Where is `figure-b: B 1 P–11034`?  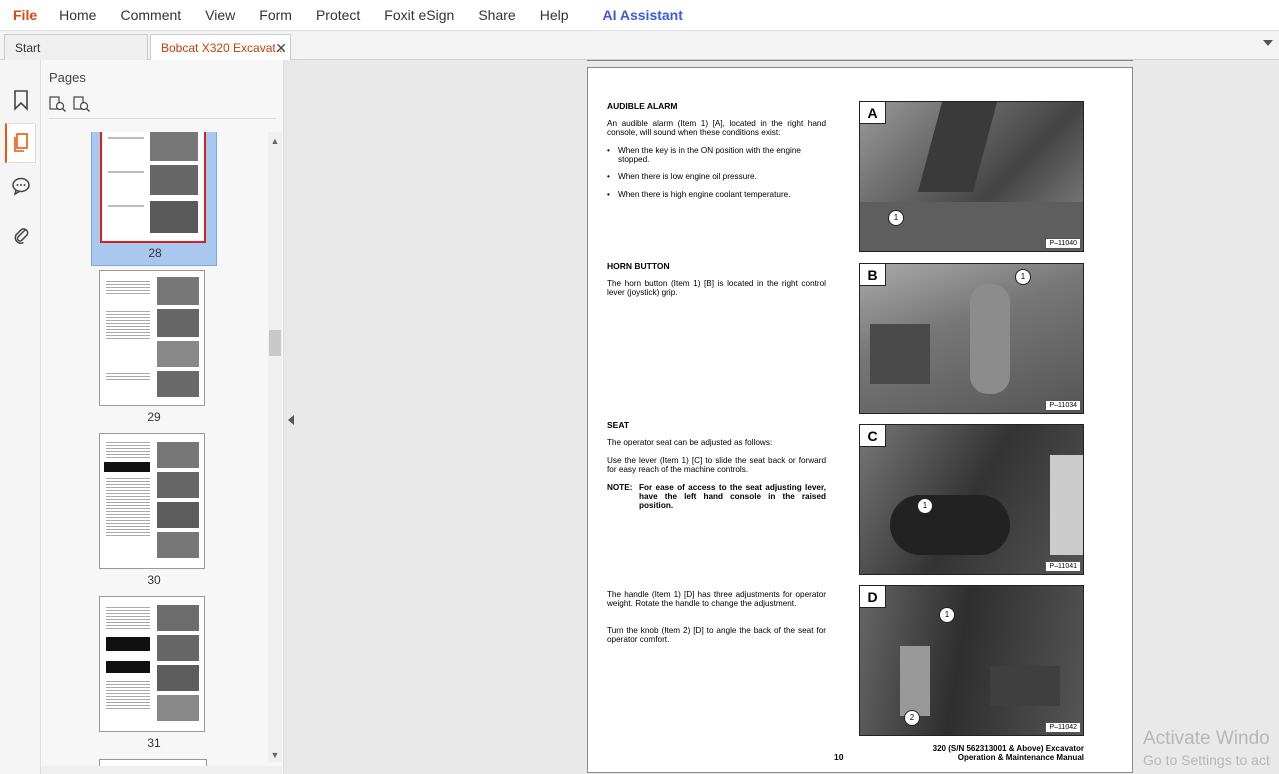 figure-b: B 1 P–11034 is located at coordinates (971, 338).